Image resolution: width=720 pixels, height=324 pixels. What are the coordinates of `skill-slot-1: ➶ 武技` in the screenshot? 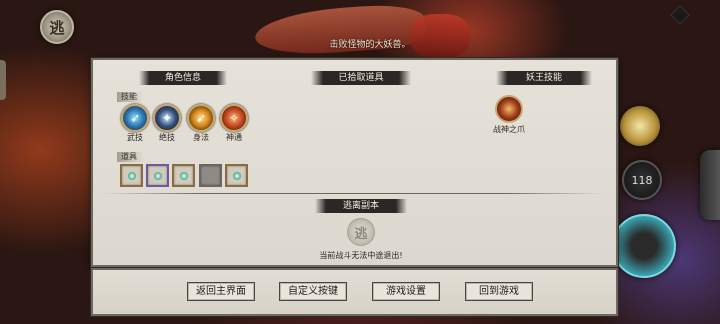 It's located at (135, 123).